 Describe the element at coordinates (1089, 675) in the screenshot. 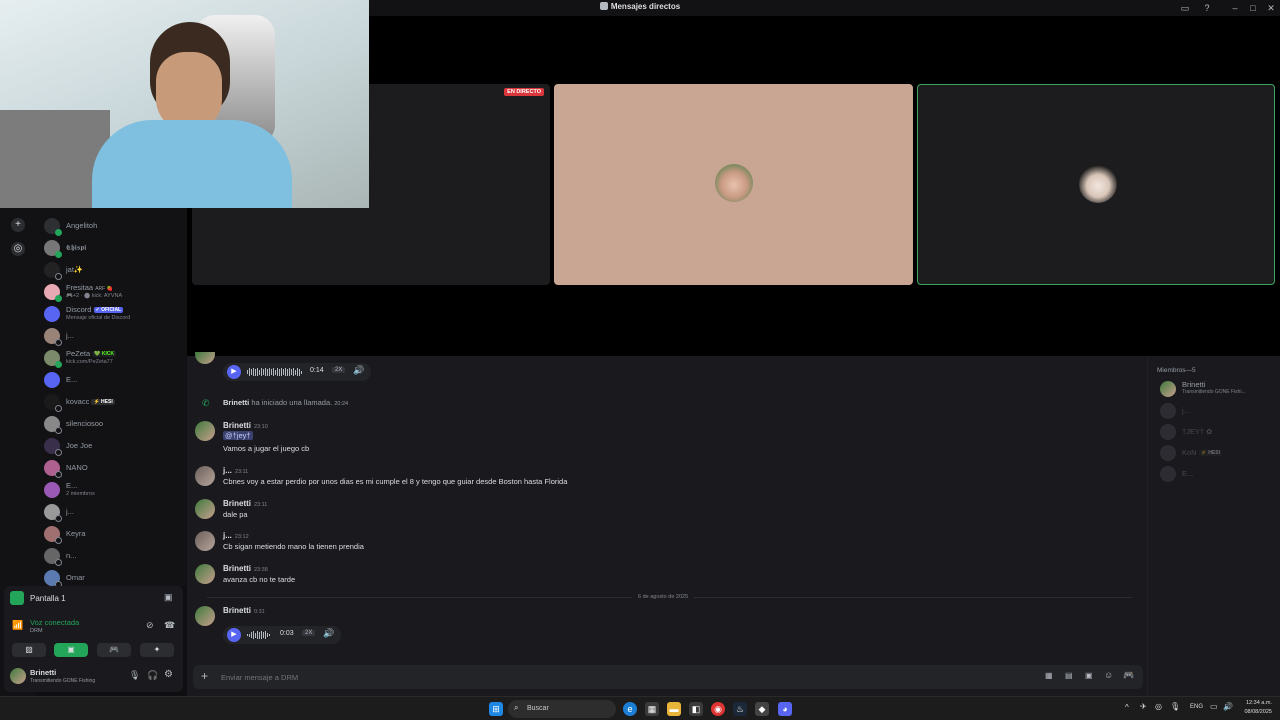

I see `sticker-icon: ▣` at that location.